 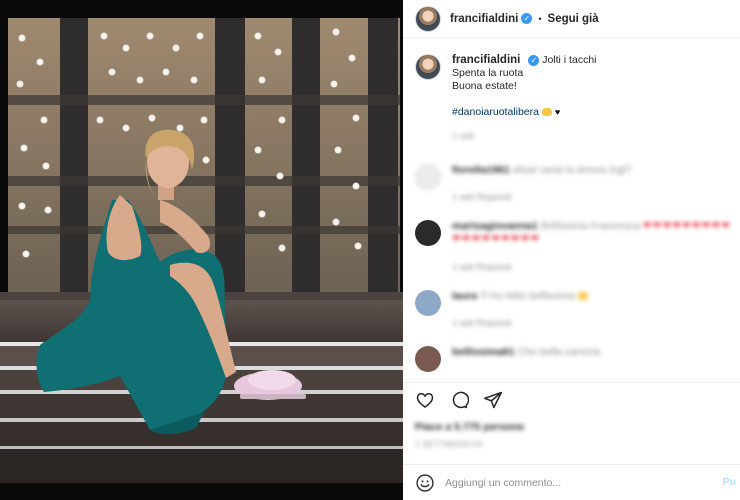 I want to click on post-date: 1 SETTIMANA FA, so click(x=449, y=444).